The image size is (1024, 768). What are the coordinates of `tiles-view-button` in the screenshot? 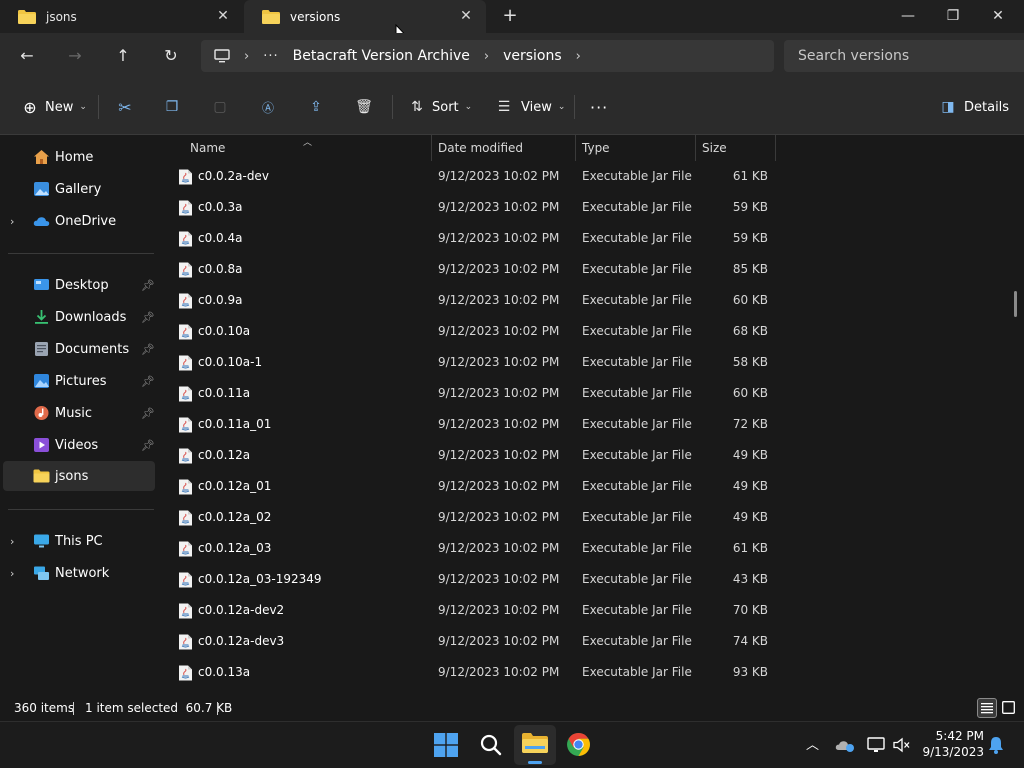 It's located at (1009, 708).